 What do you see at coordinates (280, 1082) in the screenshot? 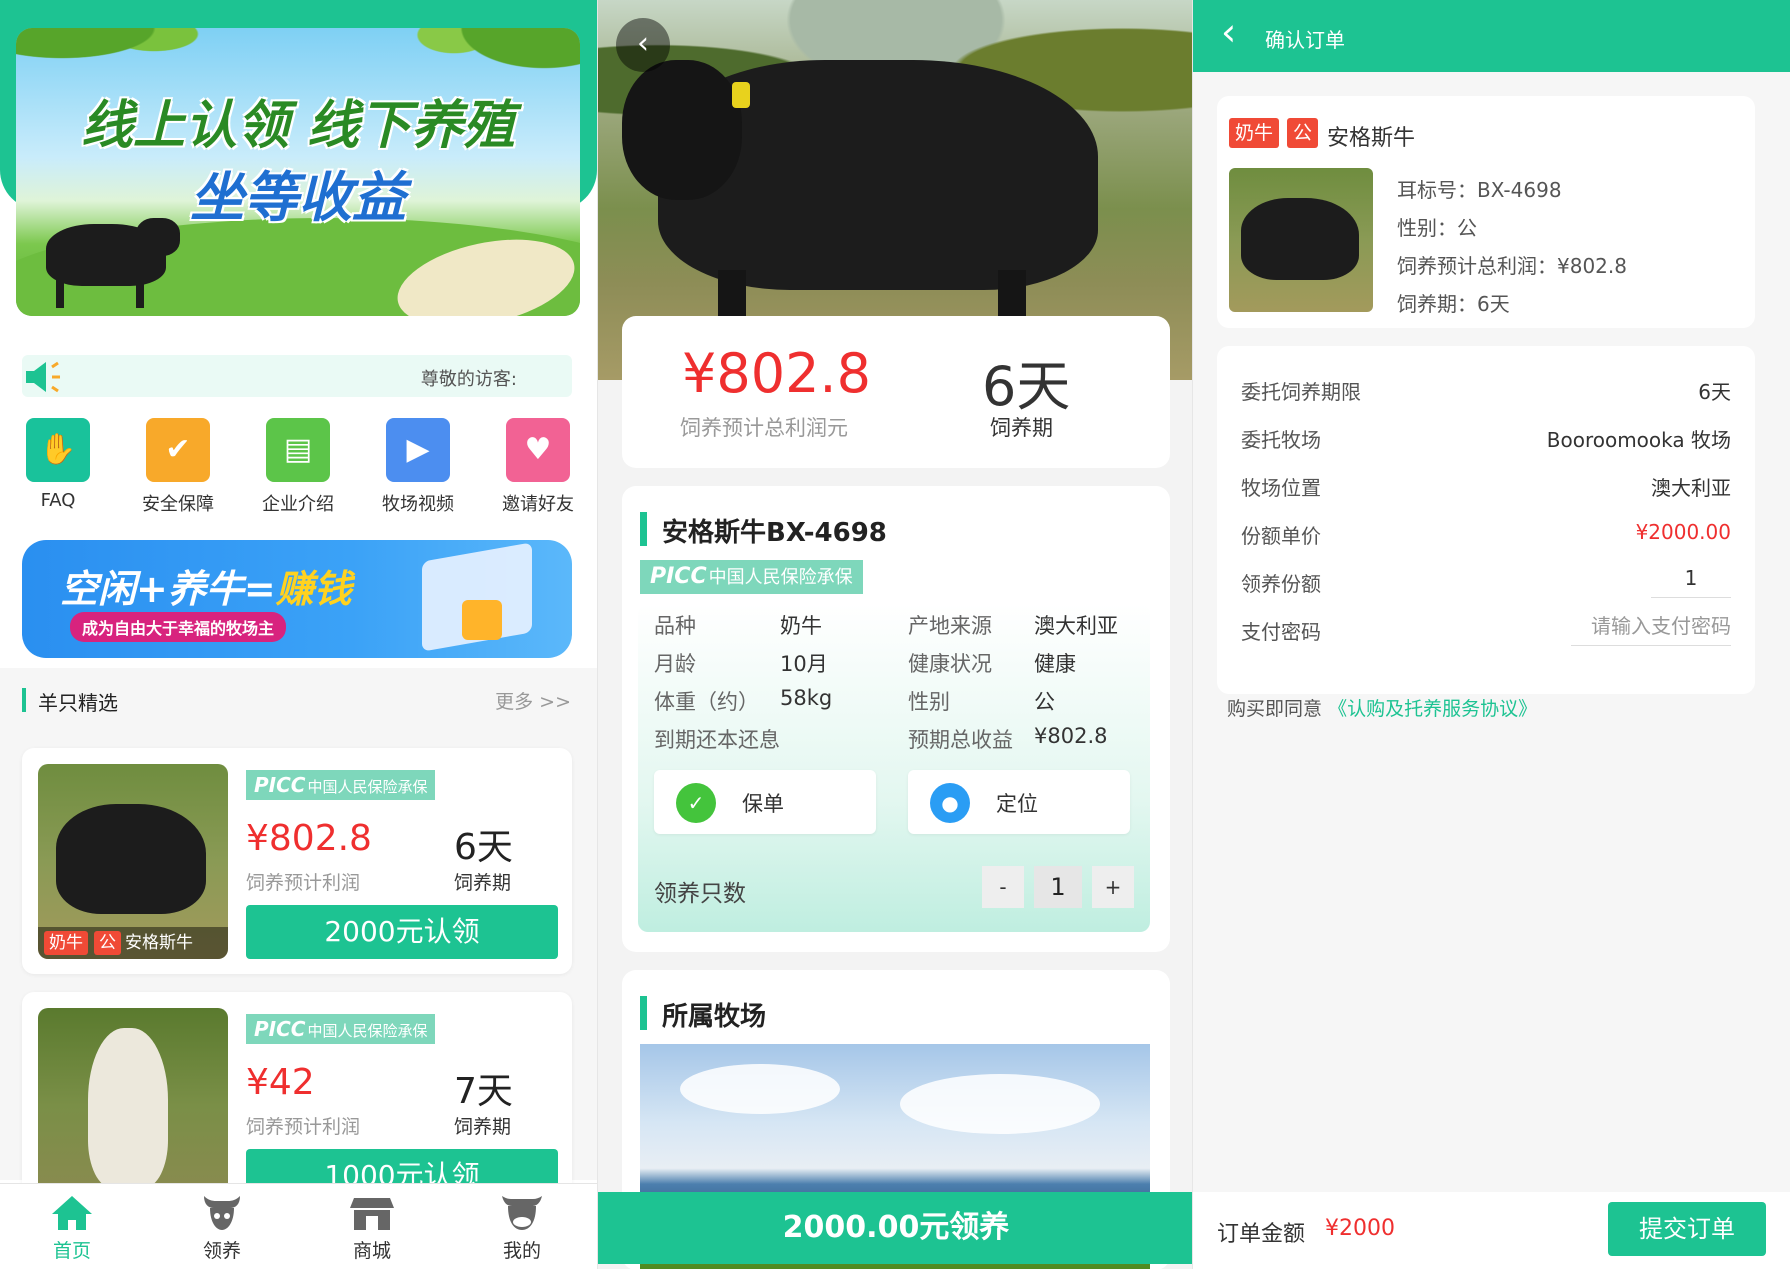
I see `product-price: ¥42` at bounding box center [280, 1082].